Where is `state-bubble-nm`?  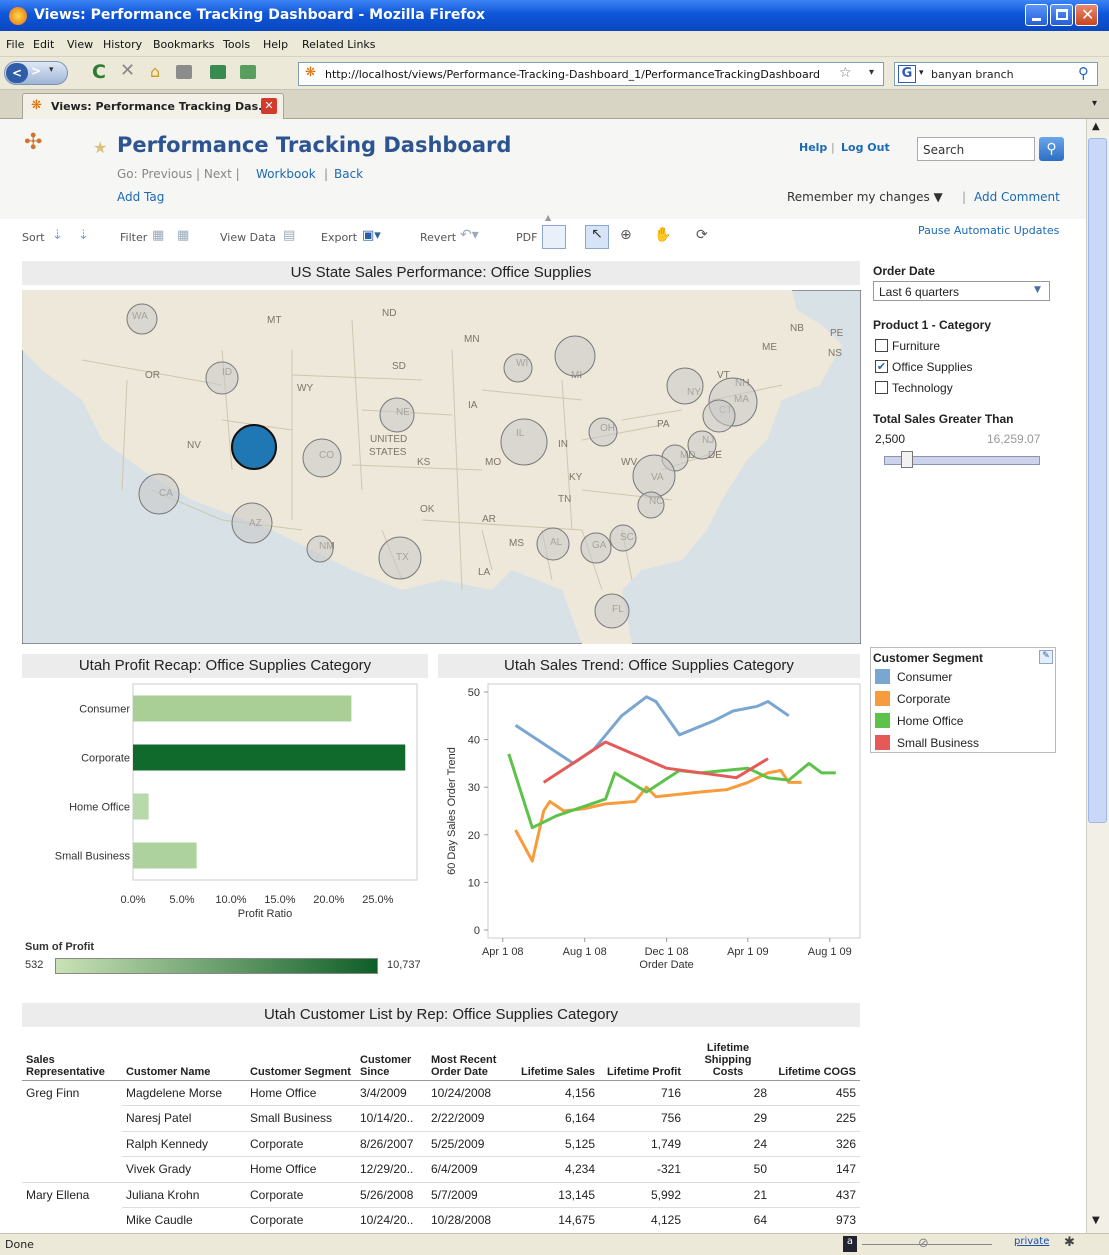
state-bubble-nm is located at coordinates (320, 549).